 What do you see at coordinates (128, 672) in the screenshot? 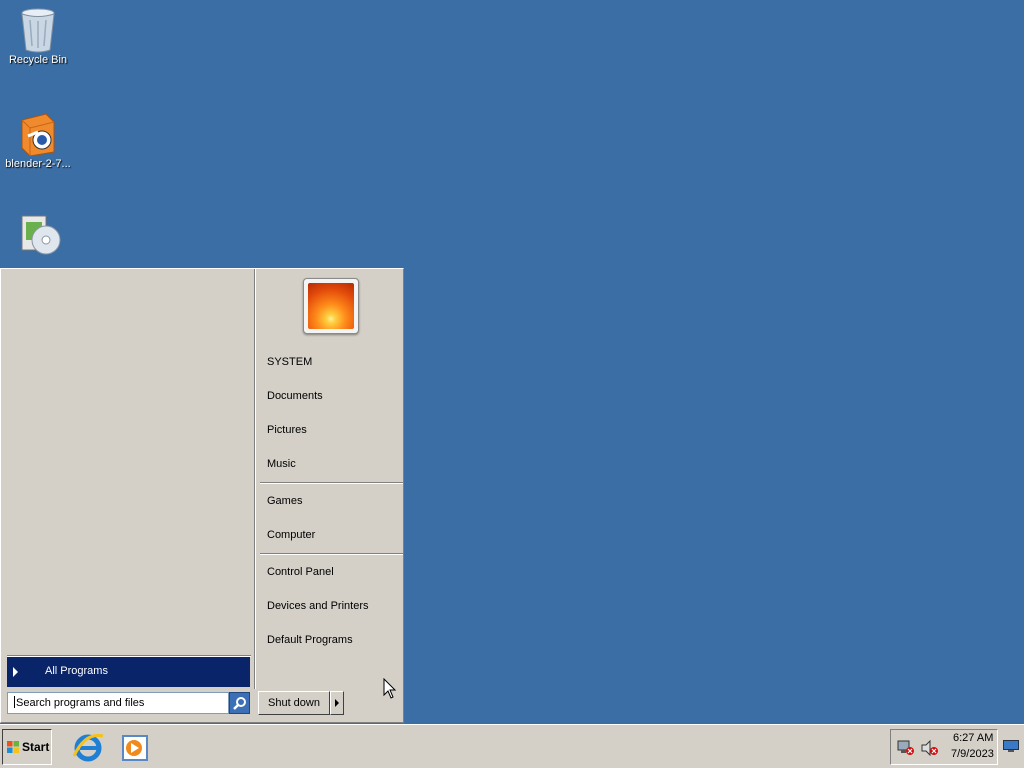
I see `all-programs-button: All Programs` at bounding box center [128, 672].